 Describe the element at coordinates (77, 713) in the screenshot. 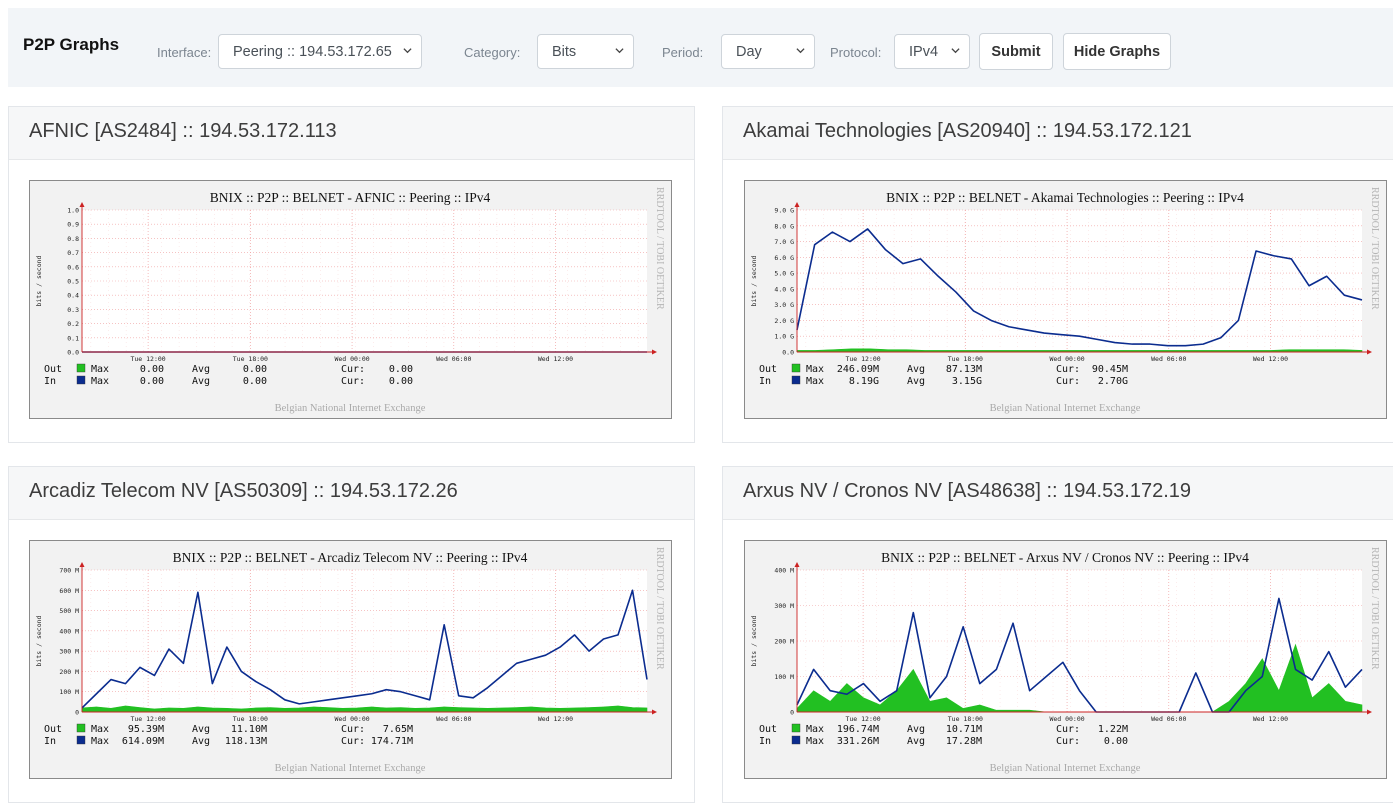

I see `y-tick-label: 0` at that location.